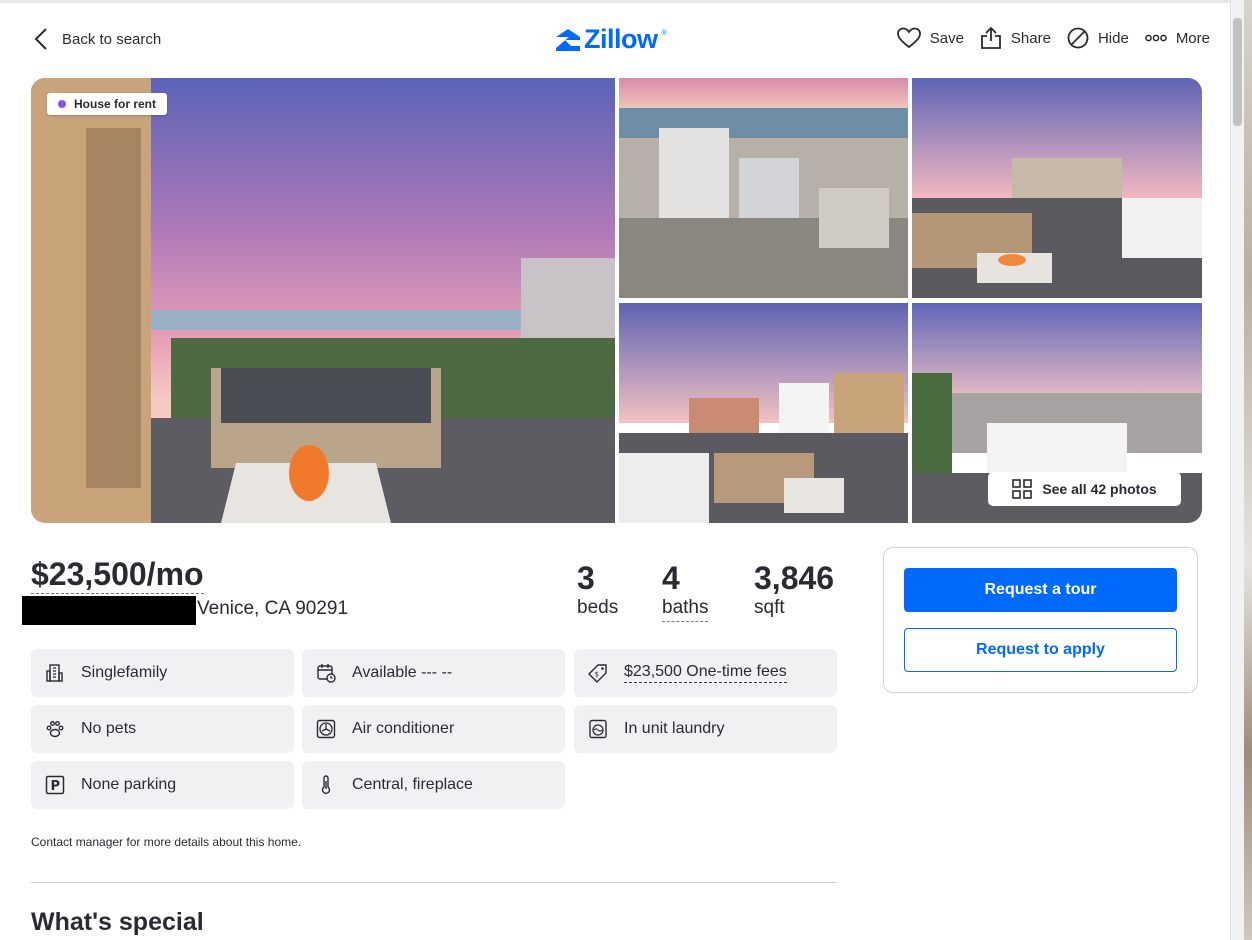  I want to click on rooftop-sauna-image, so click(763, 413).